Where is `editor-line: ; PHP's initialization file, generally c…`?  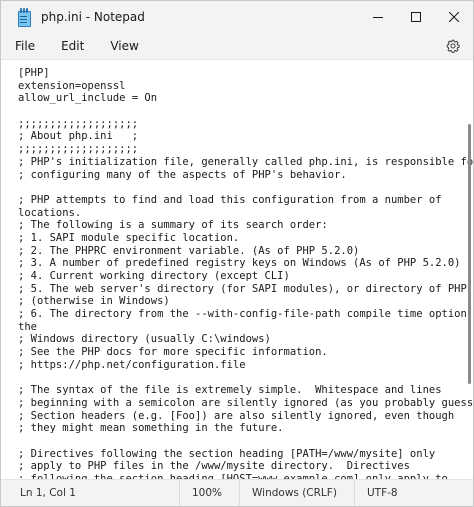
editor-line: ; PHP's initialization file, generally c… is located at coordinates (245, 161).